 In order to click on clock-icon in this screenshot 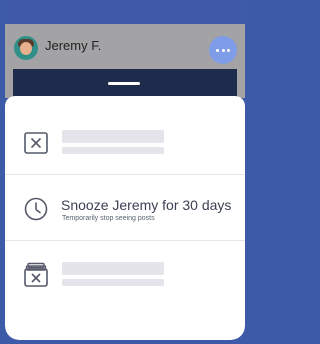, I will do `click(36, 209)`.